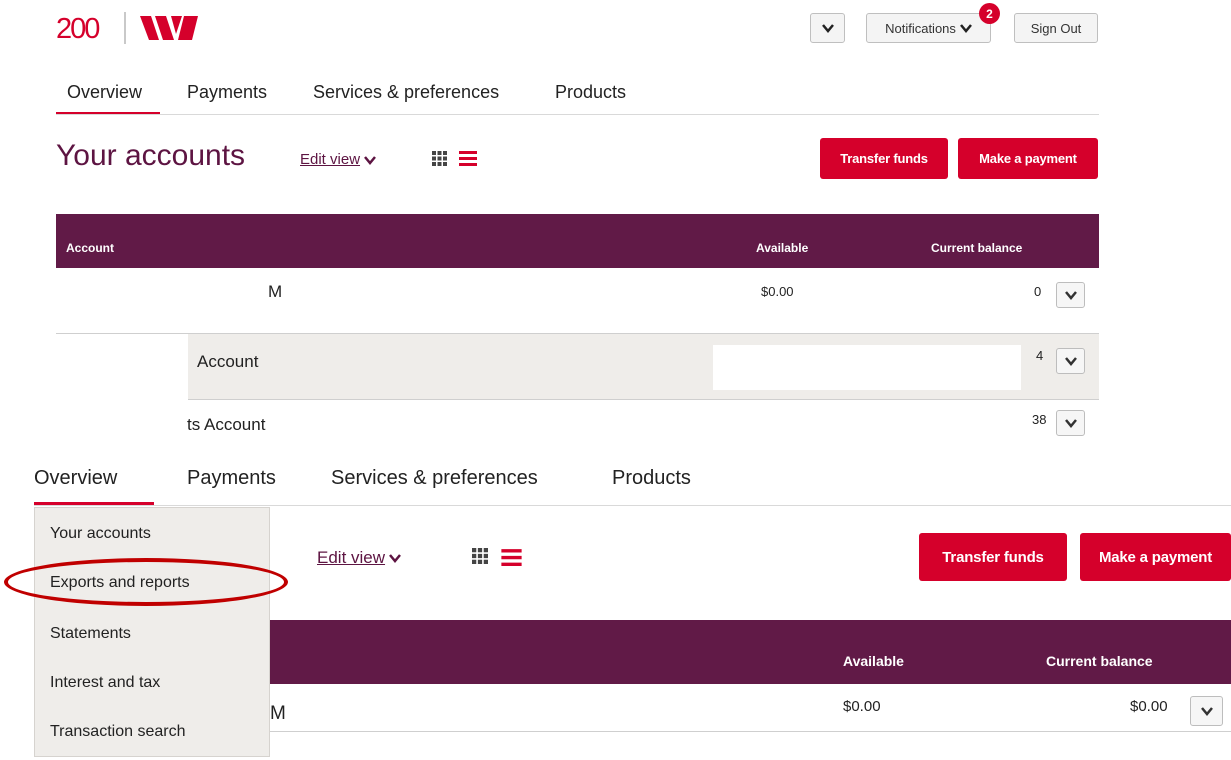 The width and height of the screenshot is (1231, 760). Describe the element at coordinates (100, 534) in the screenshot. I see `menu-item-your-accounts: Your accounts` at that location.